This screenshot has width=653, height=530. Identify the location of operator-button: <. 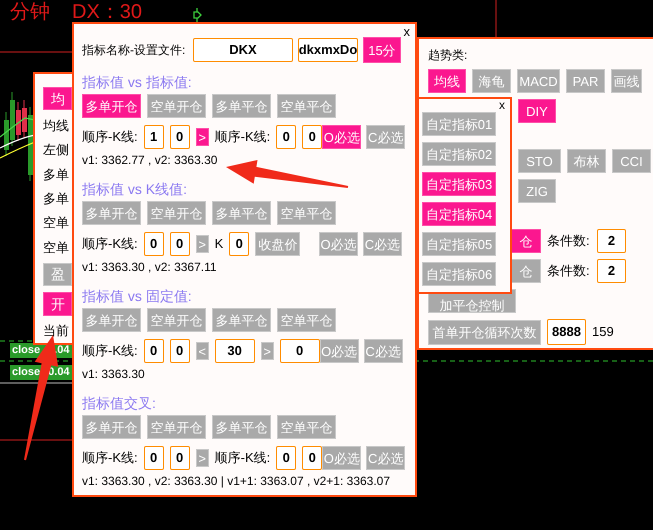
(202, 351).